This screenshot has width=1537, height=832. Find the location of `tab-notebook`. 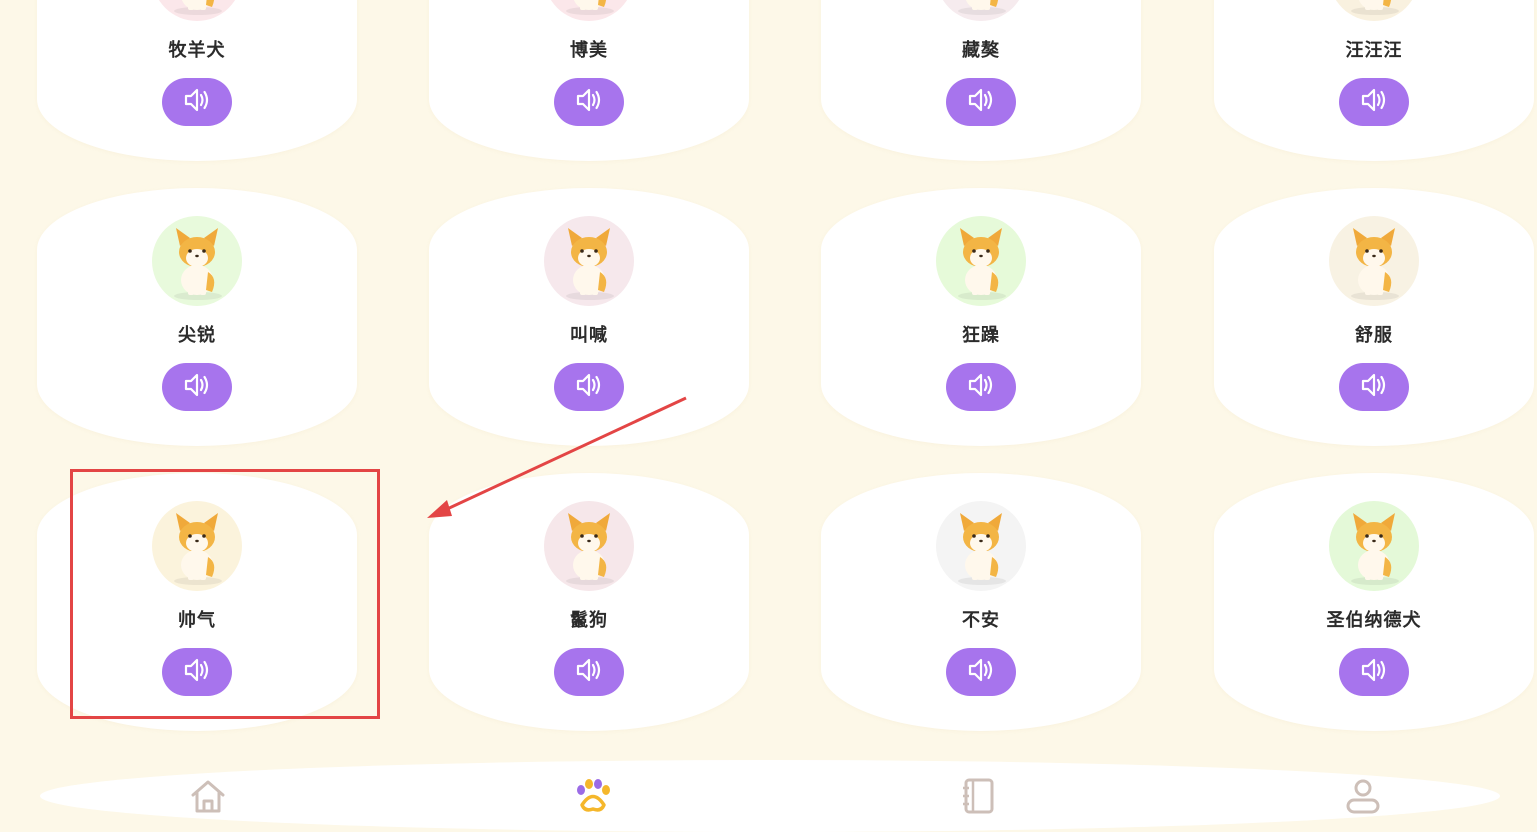

tab-notebook is located at coordinates (978, 796).